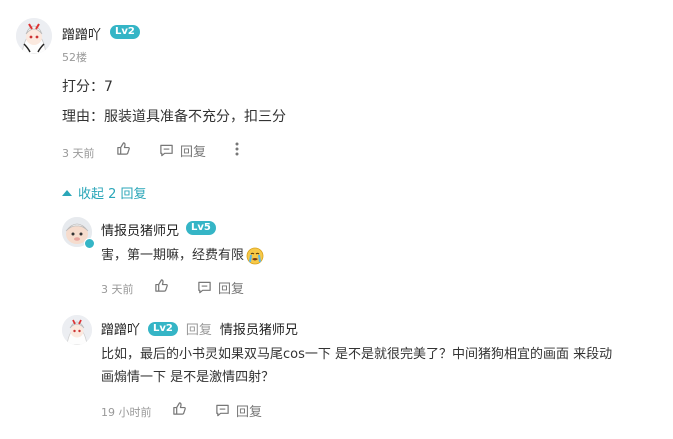  What do you see at coordinates (201, 228) in the screenshot?
I see `level-badge: Lv5` at bounding box center [201, 228].